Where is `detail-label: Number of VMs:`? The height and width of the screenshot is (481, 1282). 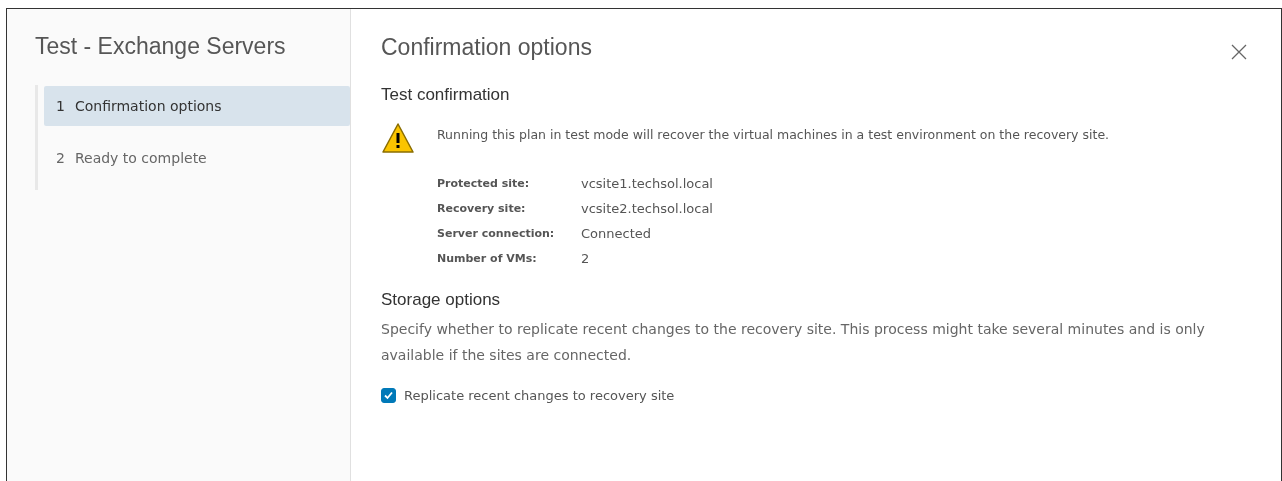
detail-label: Number of VMs: is located at coordinates (487, 259).